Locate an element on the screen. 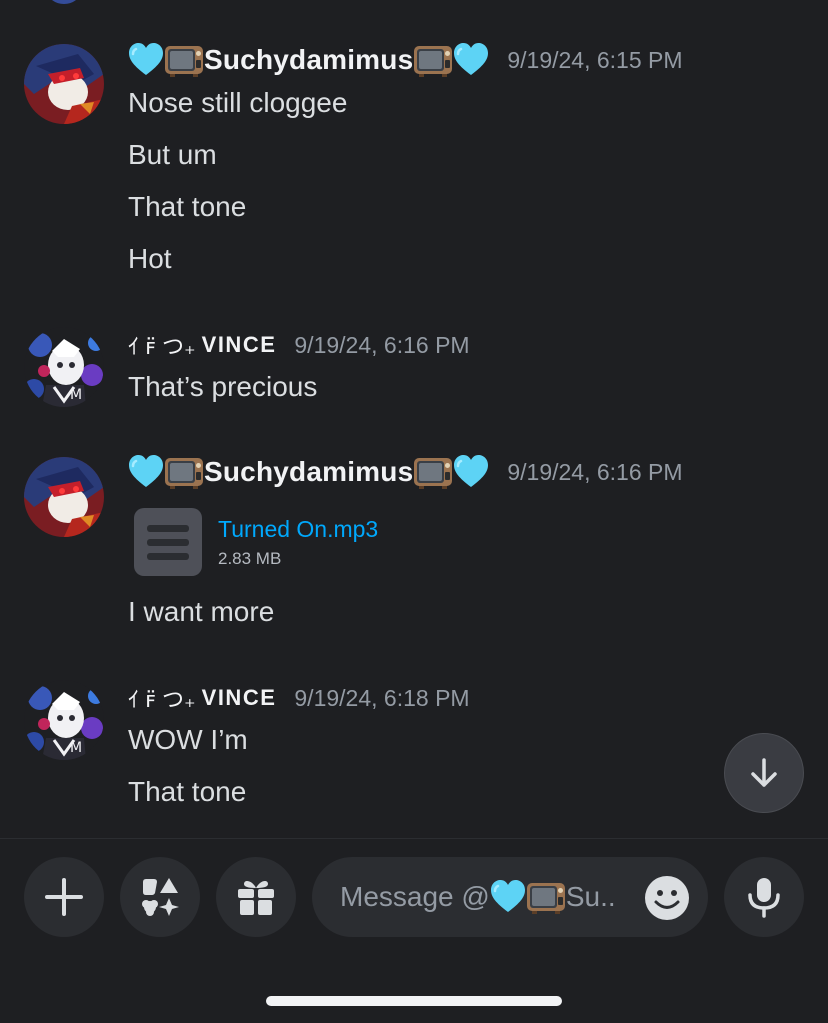 Image resolution: width=828 pixels, height=1023 pixels. arrow-down-icon is located at coordinates (764, 772).